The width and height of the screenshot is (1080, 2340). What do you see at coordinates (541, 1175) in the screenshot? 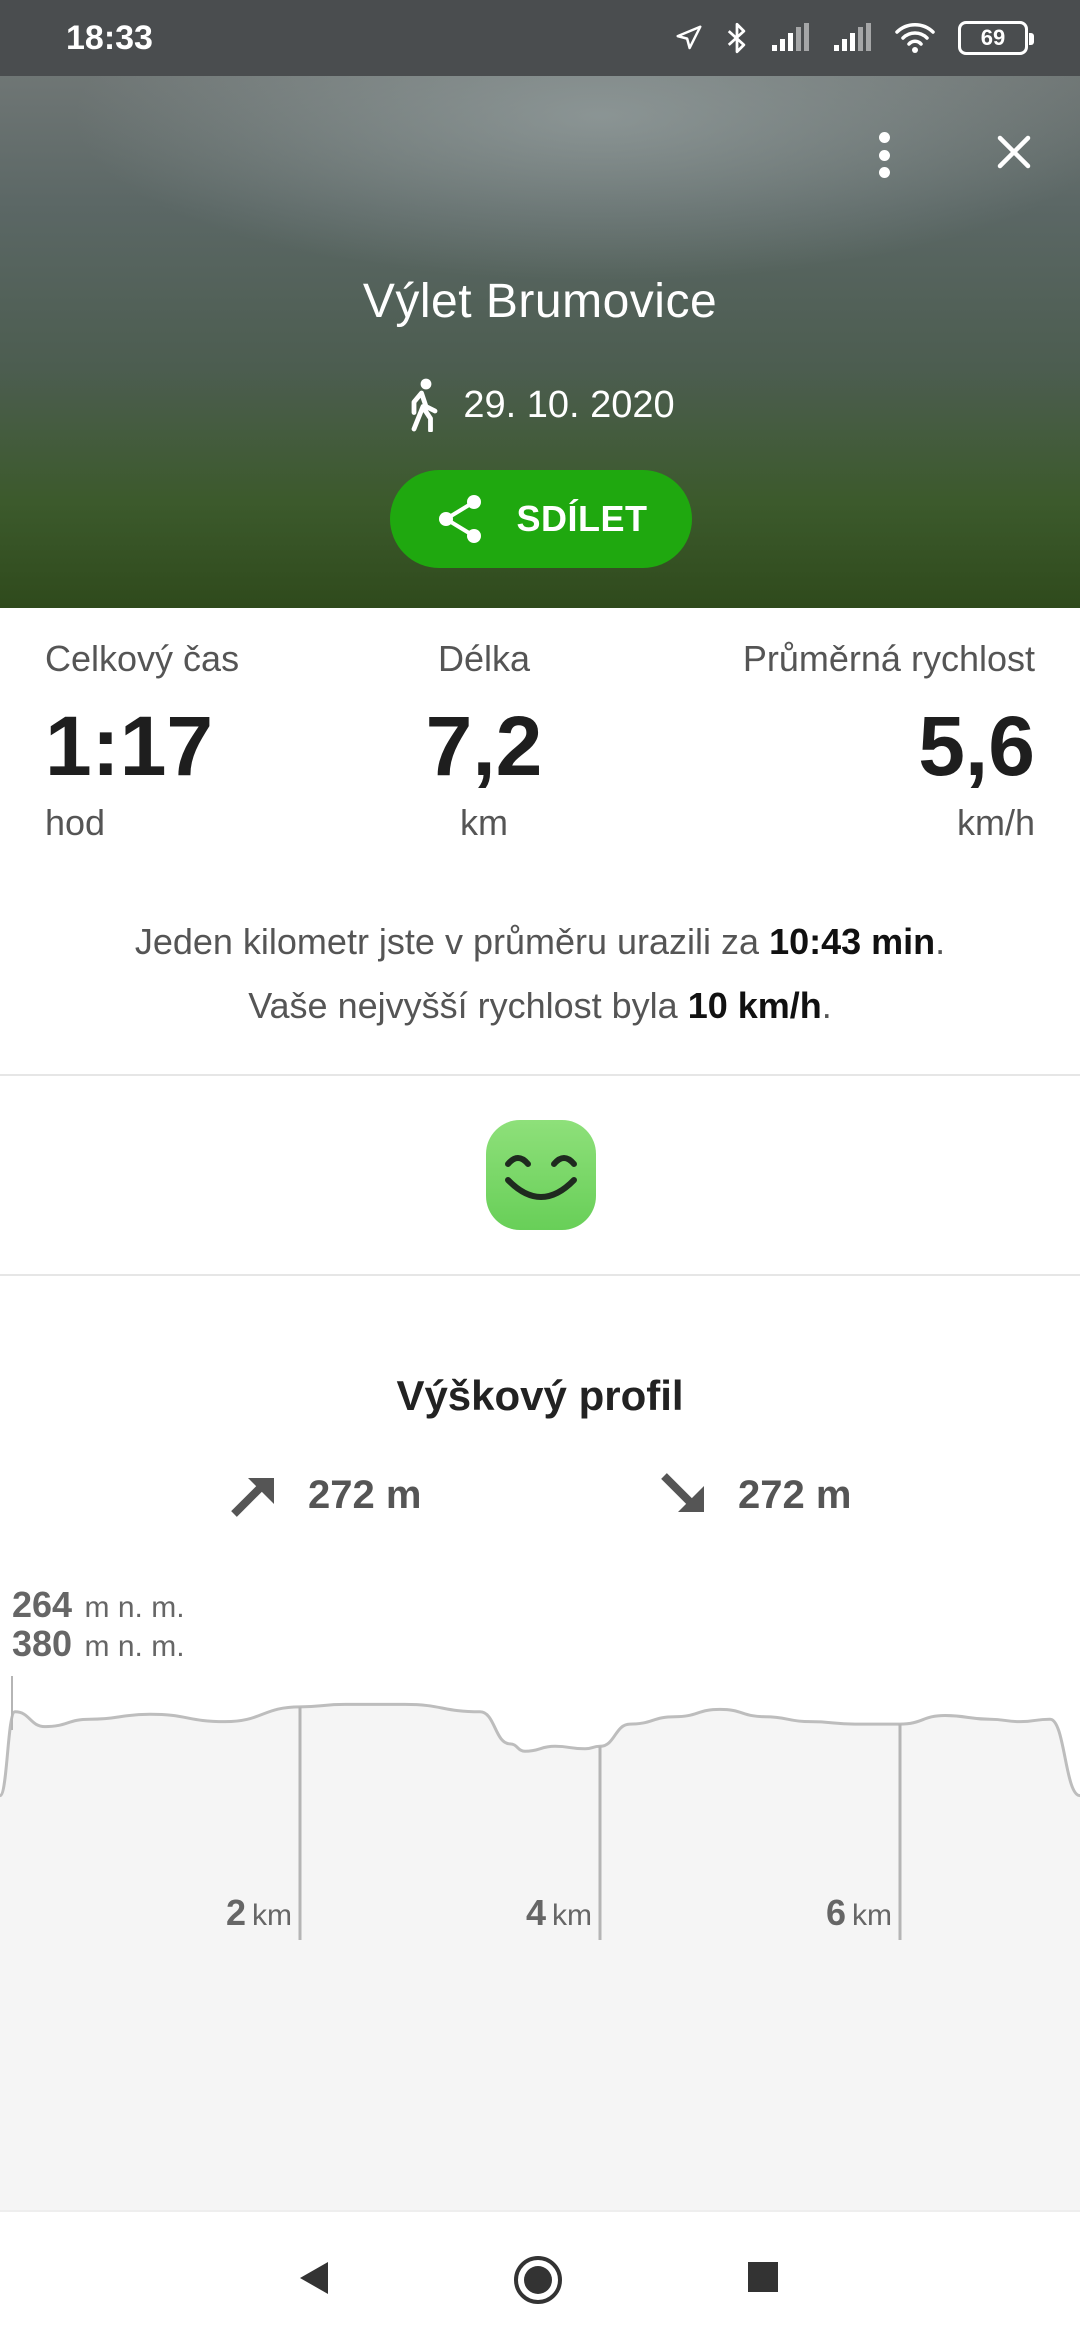
I see `smiling-face-icon` at bounding box center [541, 1175].